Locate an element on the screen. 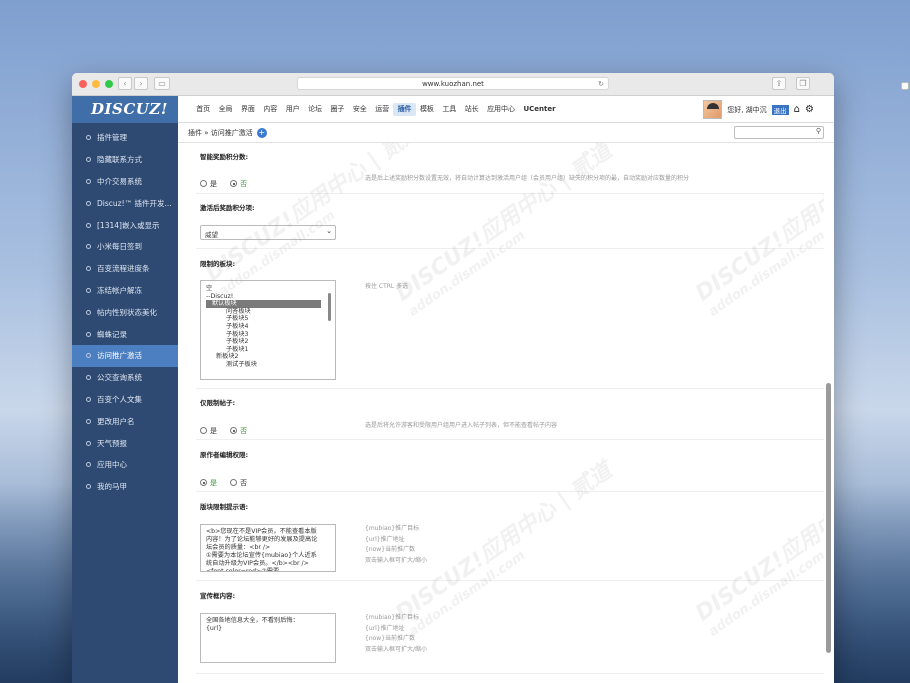 The width and height of the screenshot is (910, 683). topnav-item: 站长 is located at coordinates (472, 109).